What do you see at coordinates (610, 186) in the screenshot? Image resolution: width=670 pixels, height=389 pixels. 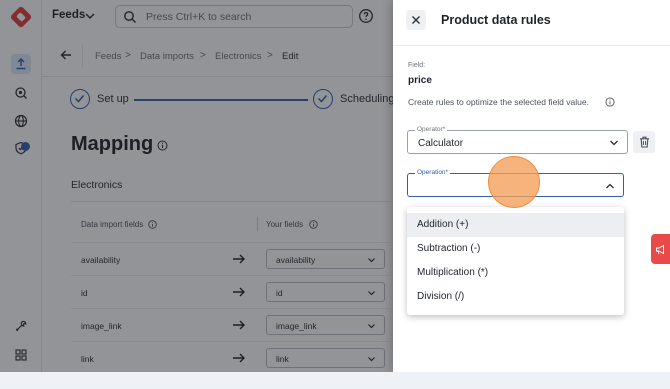 I see `chevron-up-icon` at bounding box center [610, 186].